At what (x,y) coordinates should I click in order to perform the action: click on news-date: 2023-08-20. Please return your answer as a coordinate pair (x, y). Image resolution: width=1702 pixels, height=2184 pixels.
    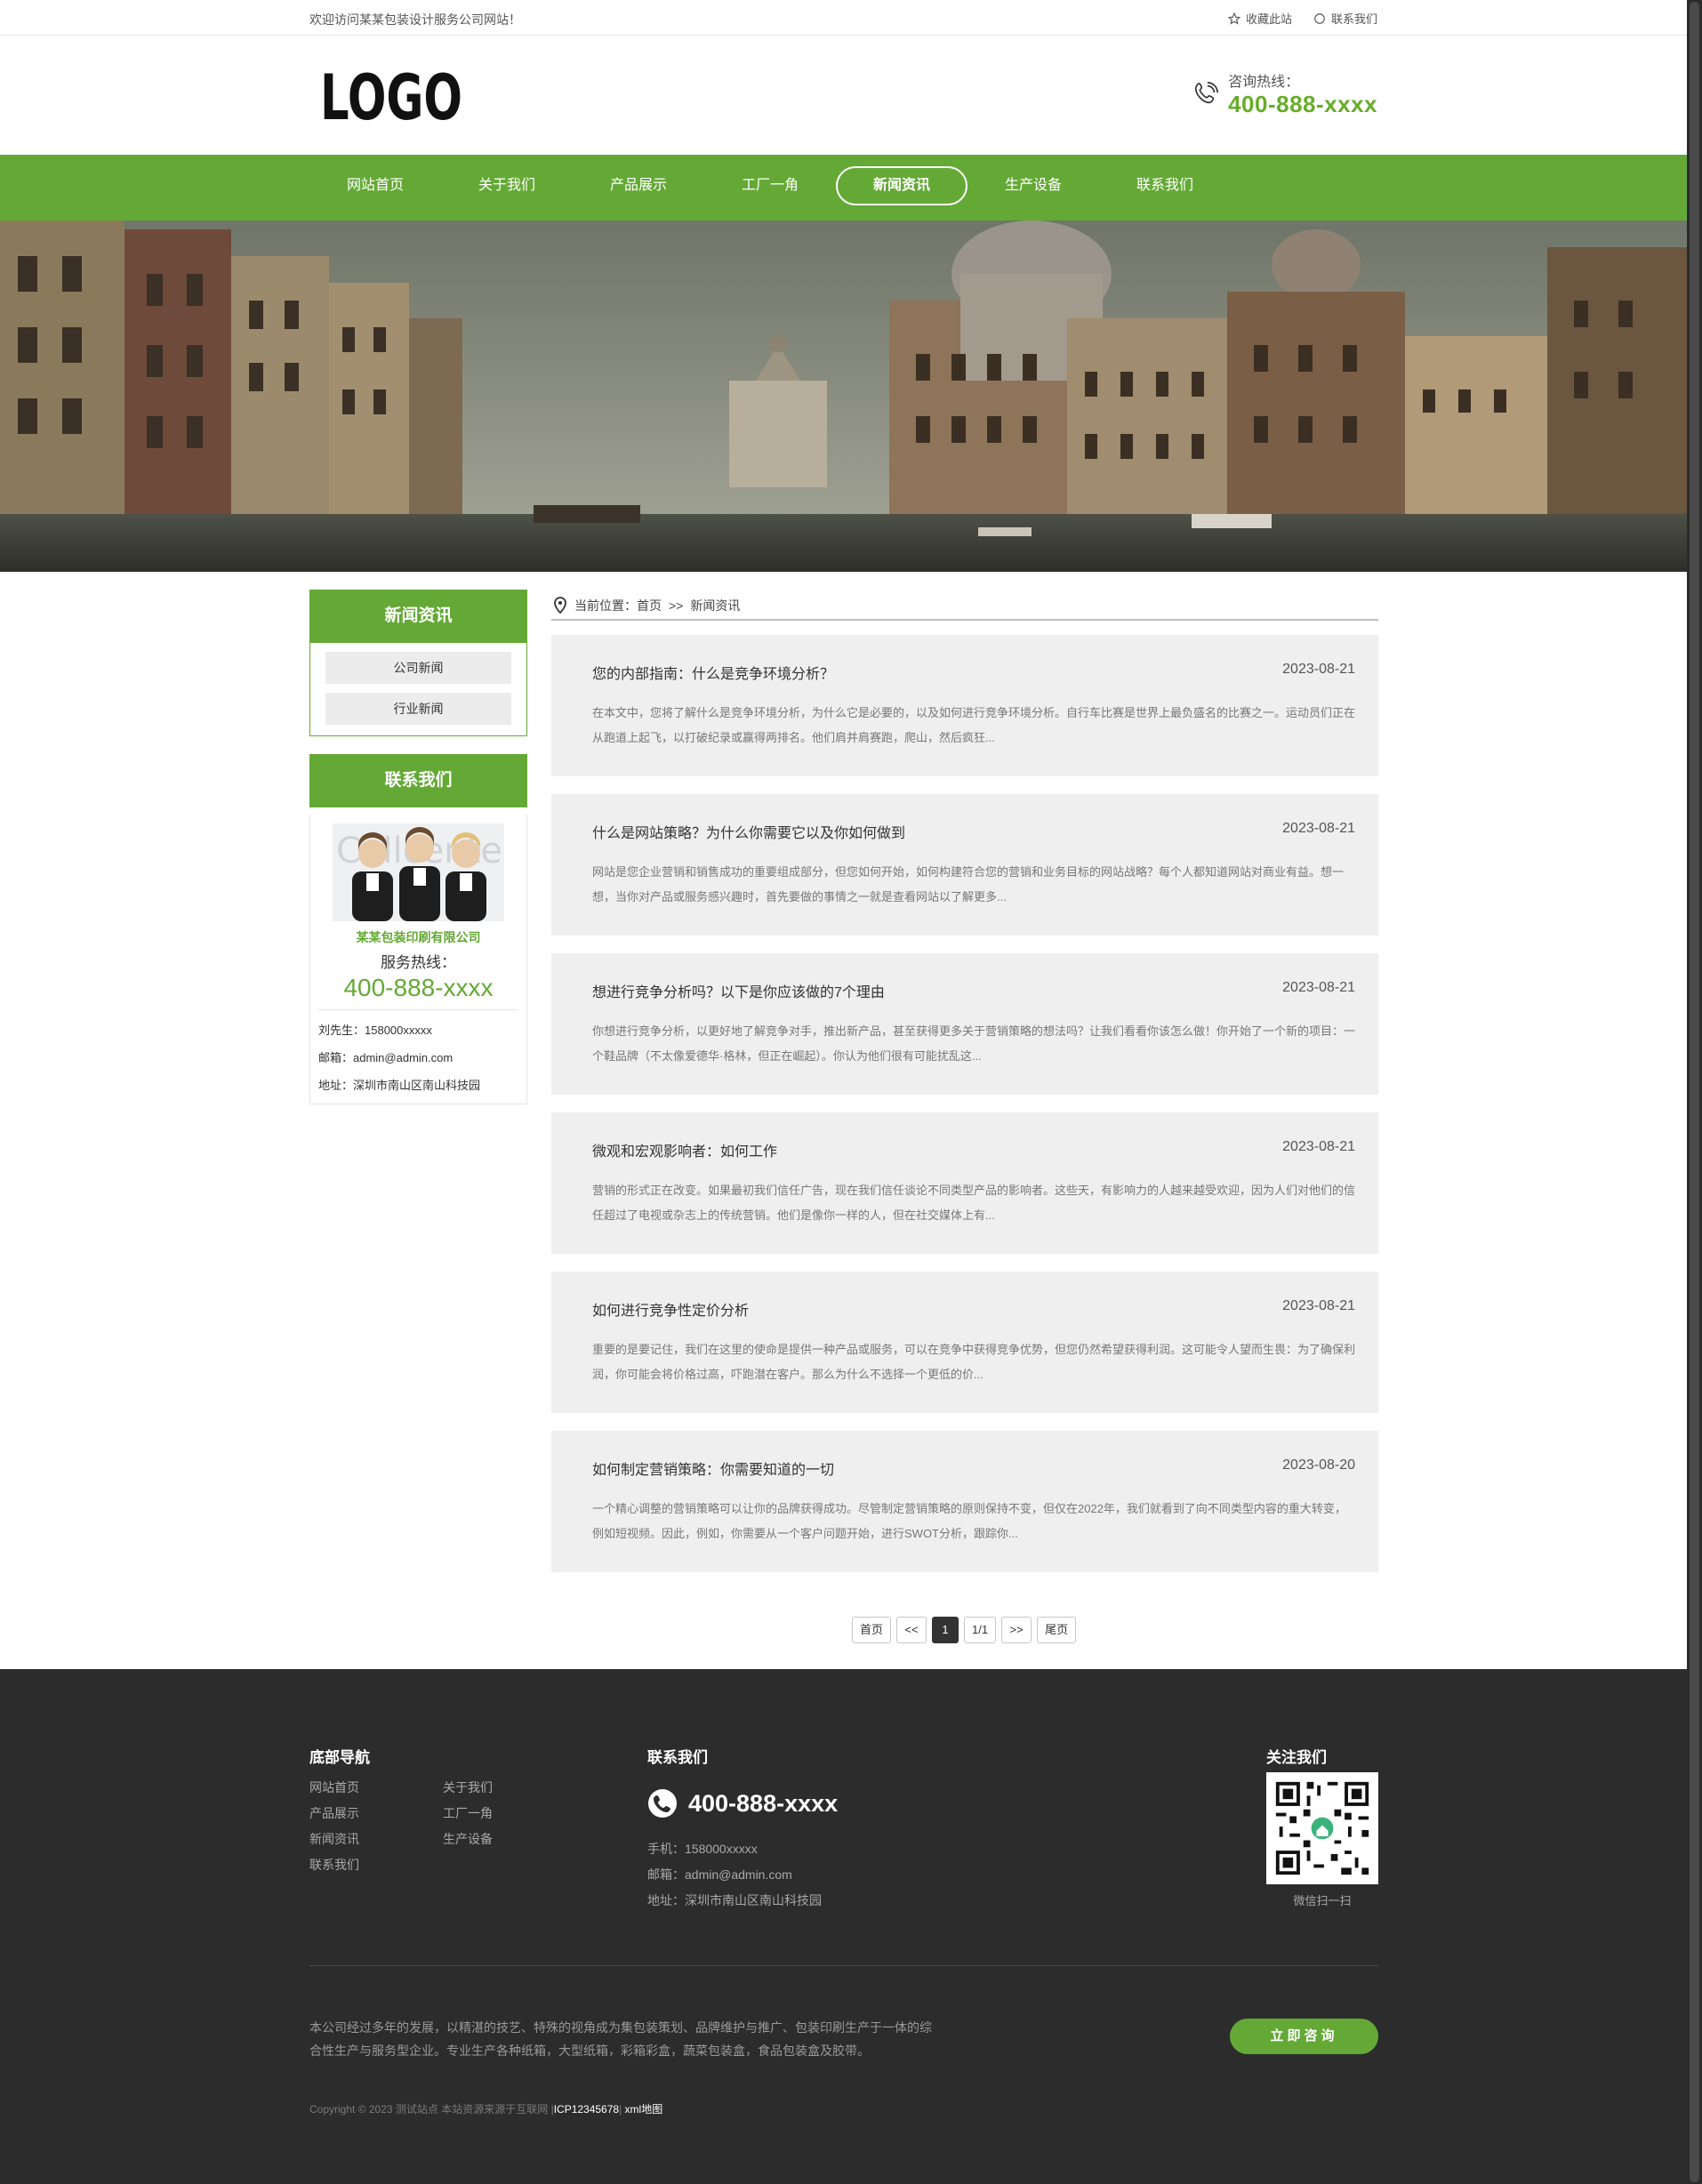
    Looking at the image, I should click on (1318, 1465).